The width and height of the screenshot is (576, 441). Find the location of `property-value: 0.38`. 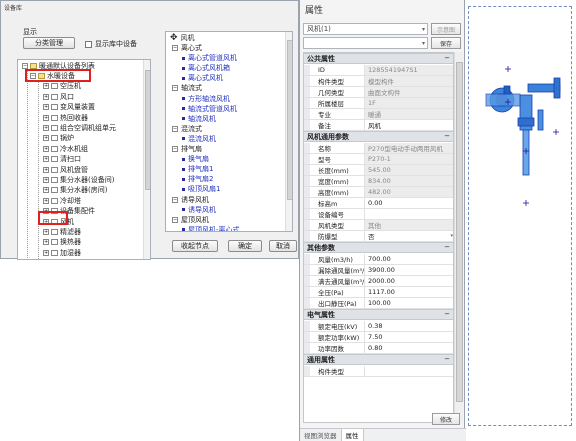

property-value: 0.38 is located at coordinates (409, 326).